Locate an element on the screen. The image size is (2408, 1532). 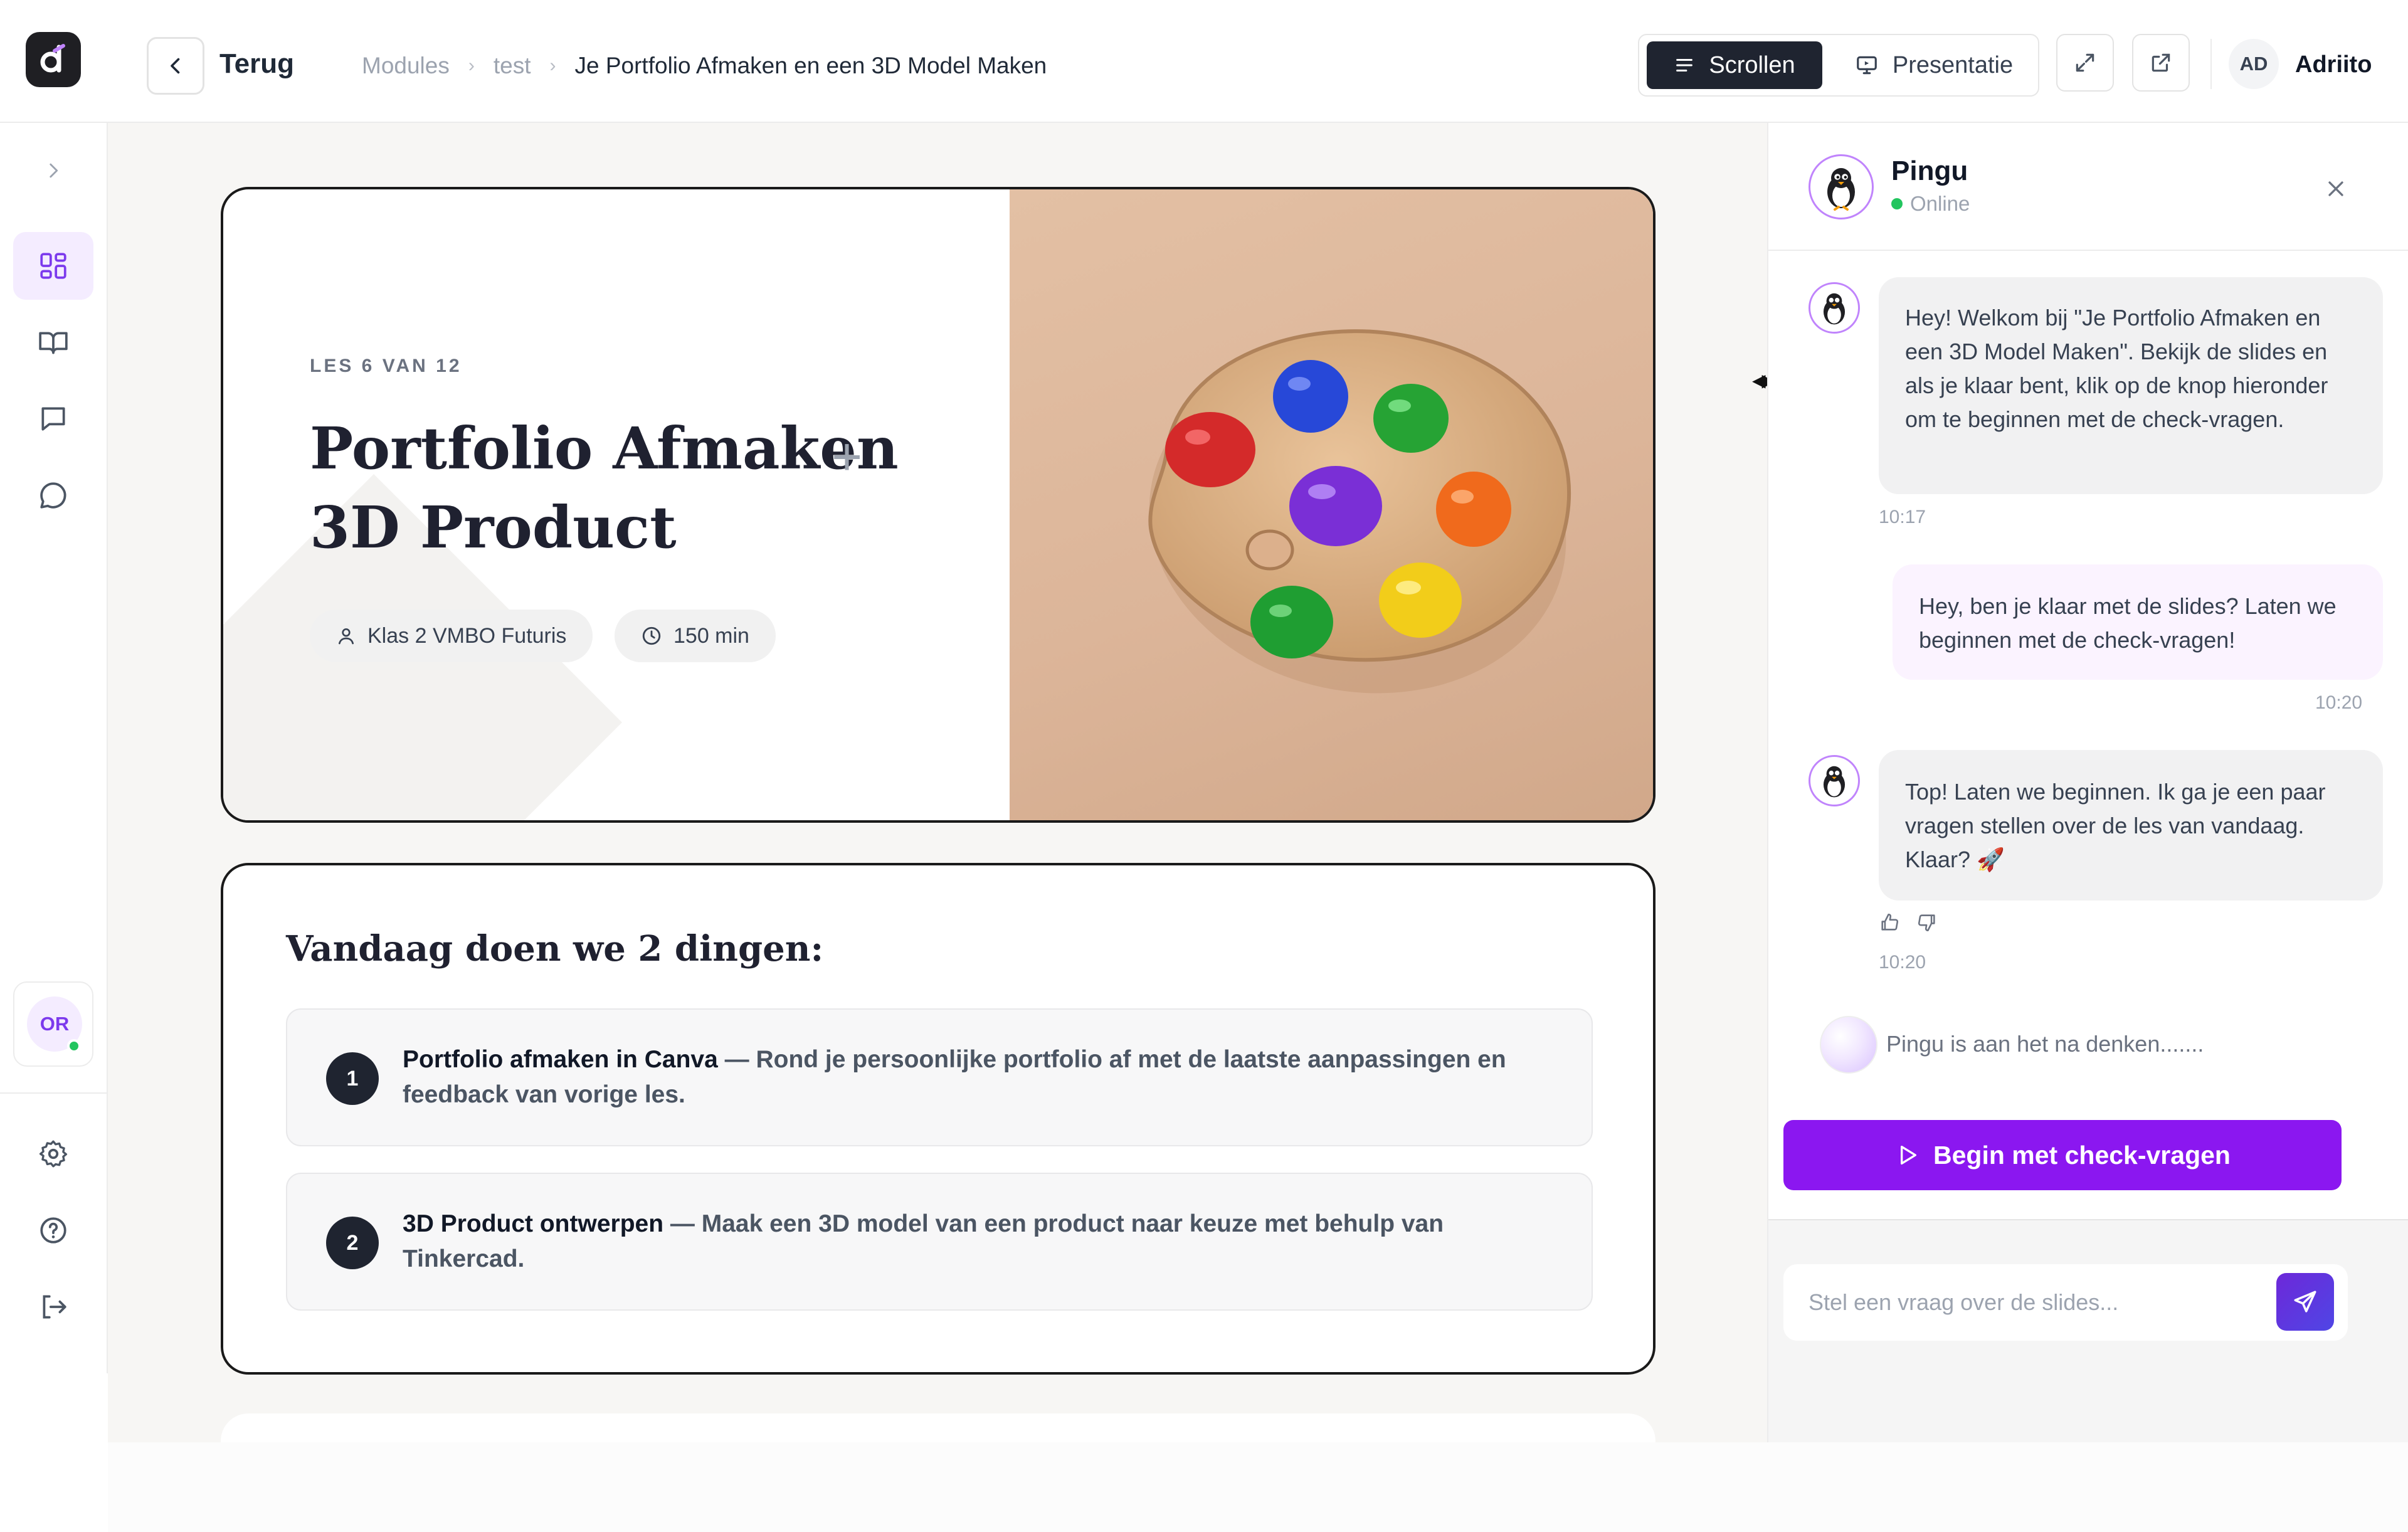
chat-footer is located at coordinates (2088, 1330).